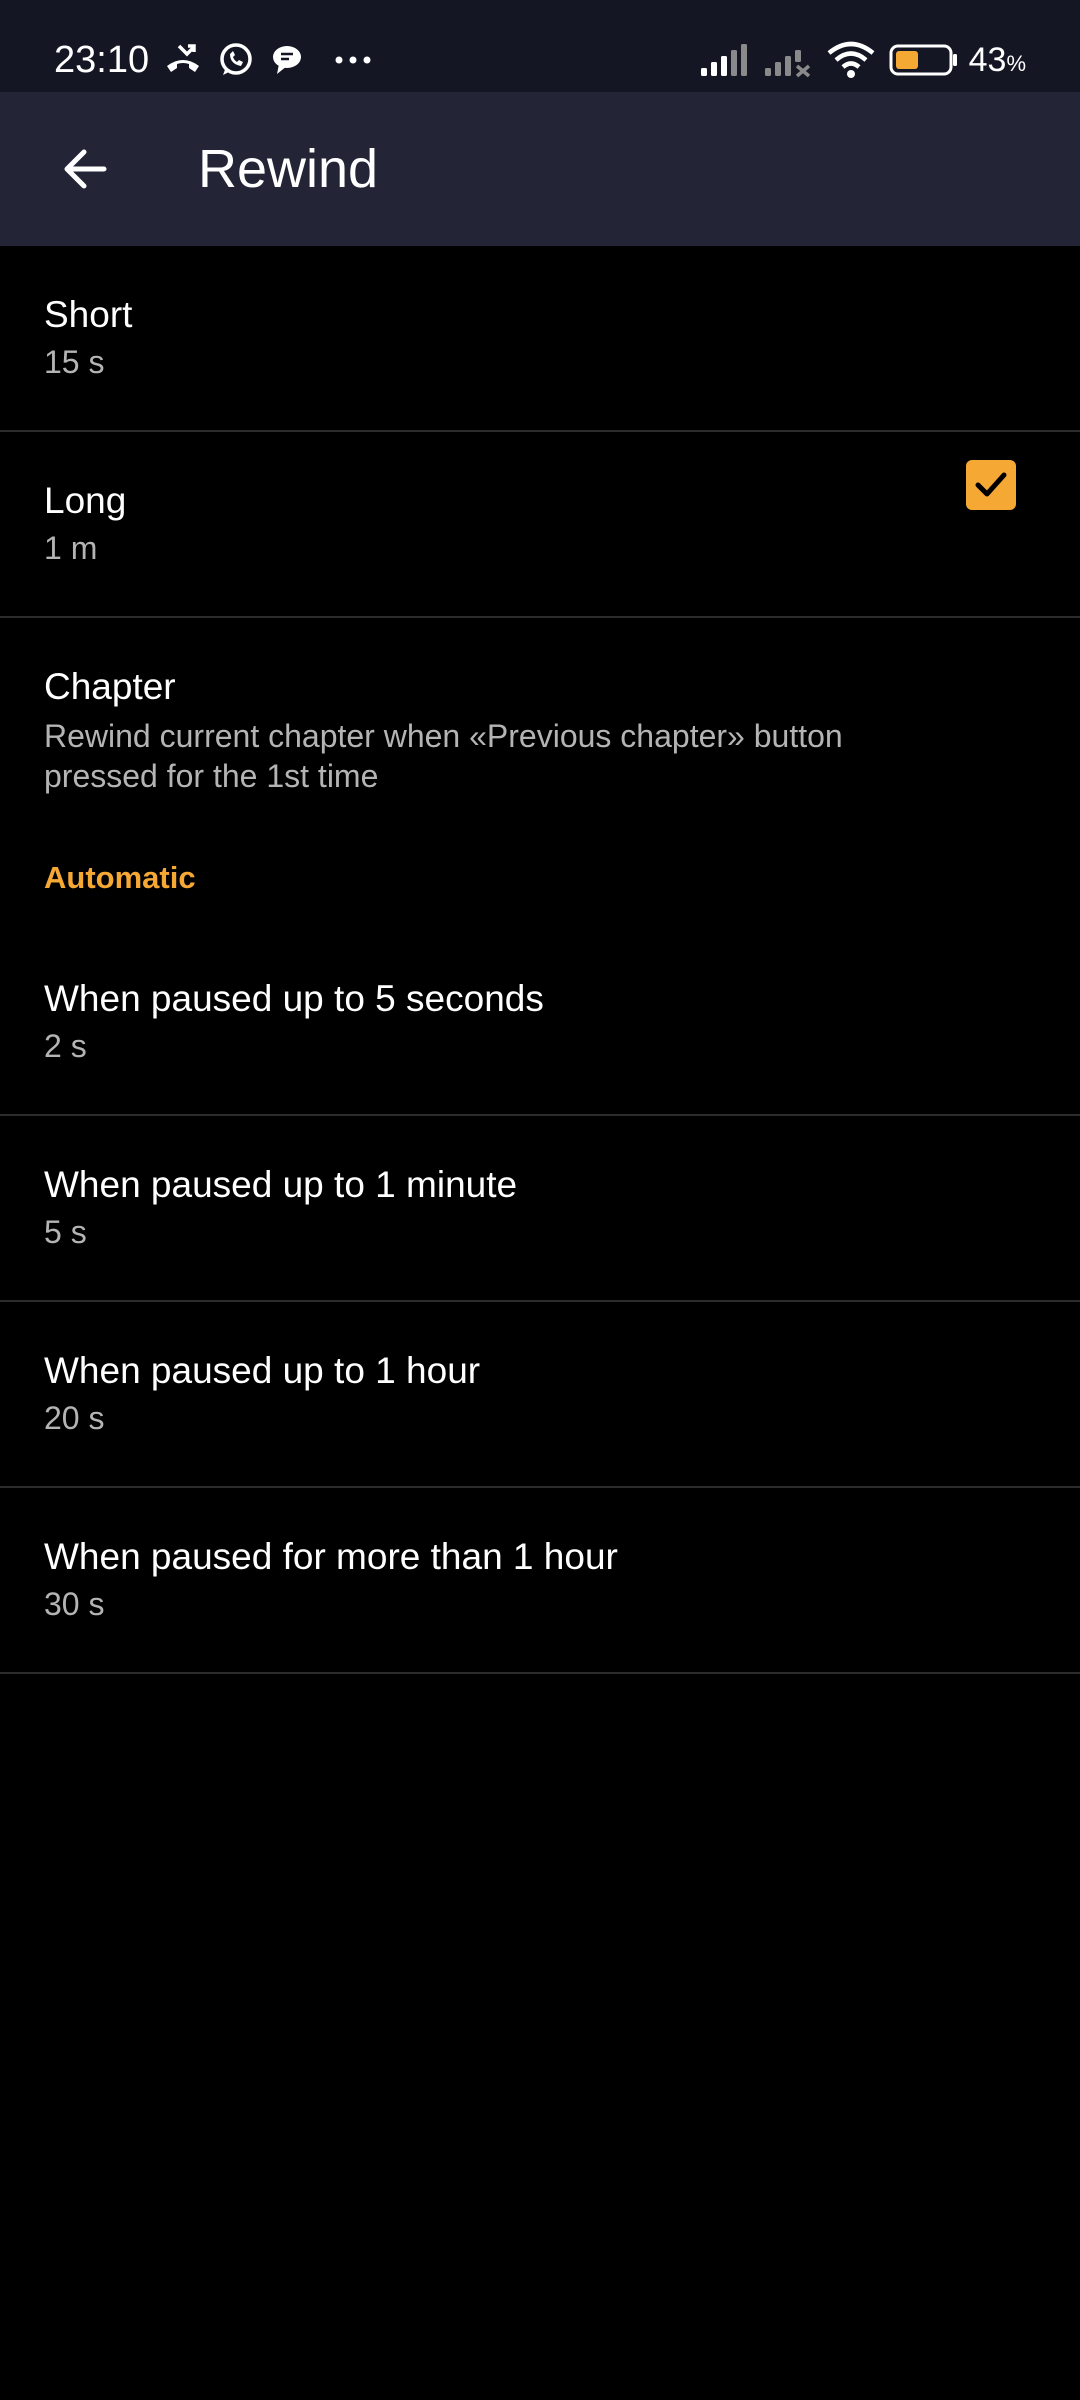 The width and height of the screenshot is (1080, 2400). Describe the element at coordinates (540, 882) in the screenshot. I see `section-header-automatic: Automatic` at that location.